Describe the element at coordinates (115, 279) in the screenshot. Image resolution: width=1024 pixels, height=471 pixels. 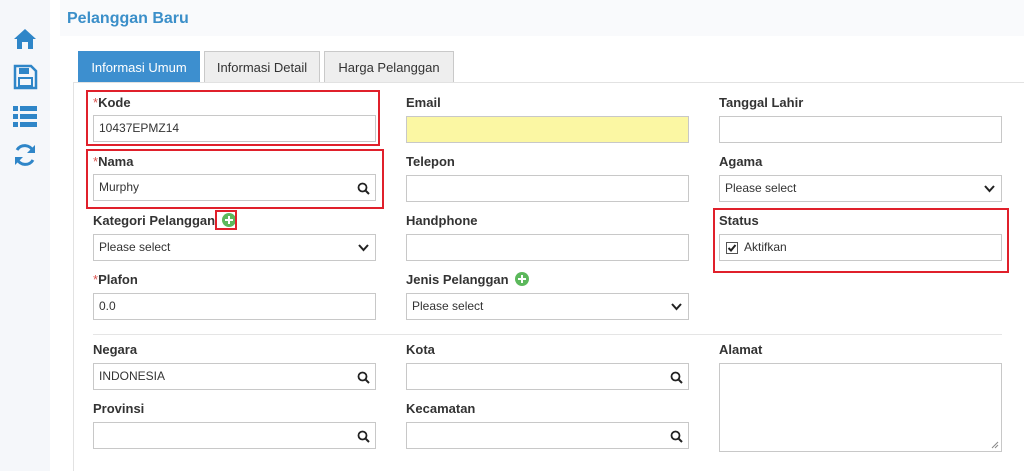
I see `plafon-label: *Plafon` at that location.